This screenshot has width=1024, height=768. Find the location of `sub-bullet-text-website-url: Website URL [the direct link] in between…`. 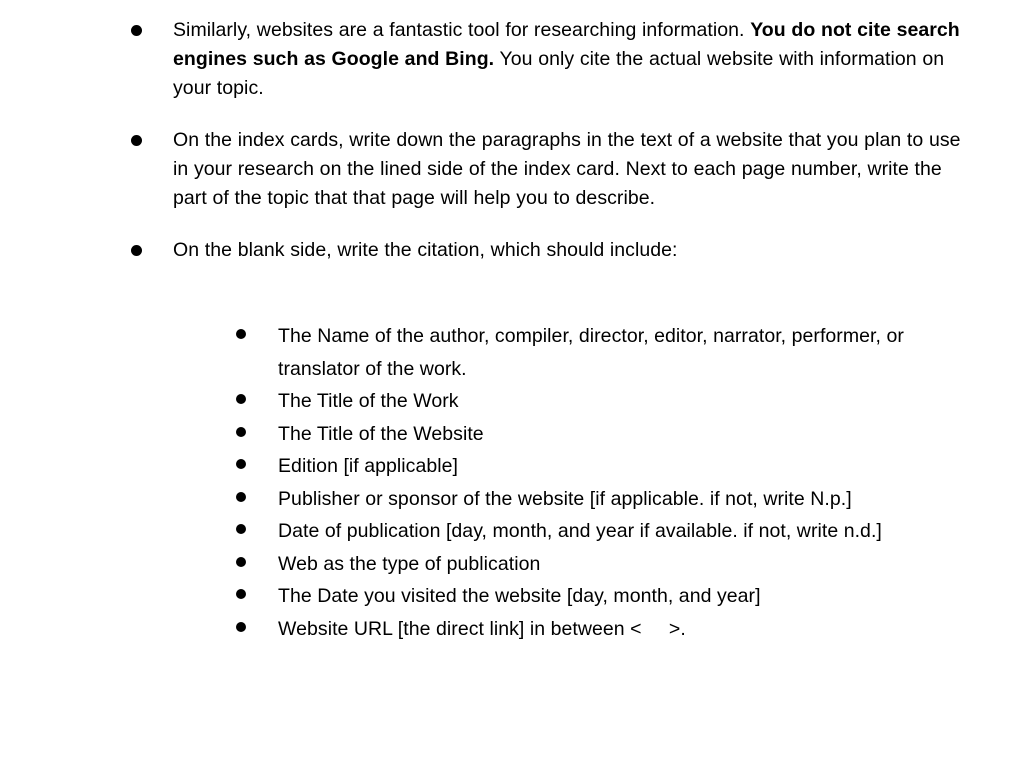

sub-bullet-text-website-url: Website URL [the direct link] in between… is located at coordinates (482, 628).